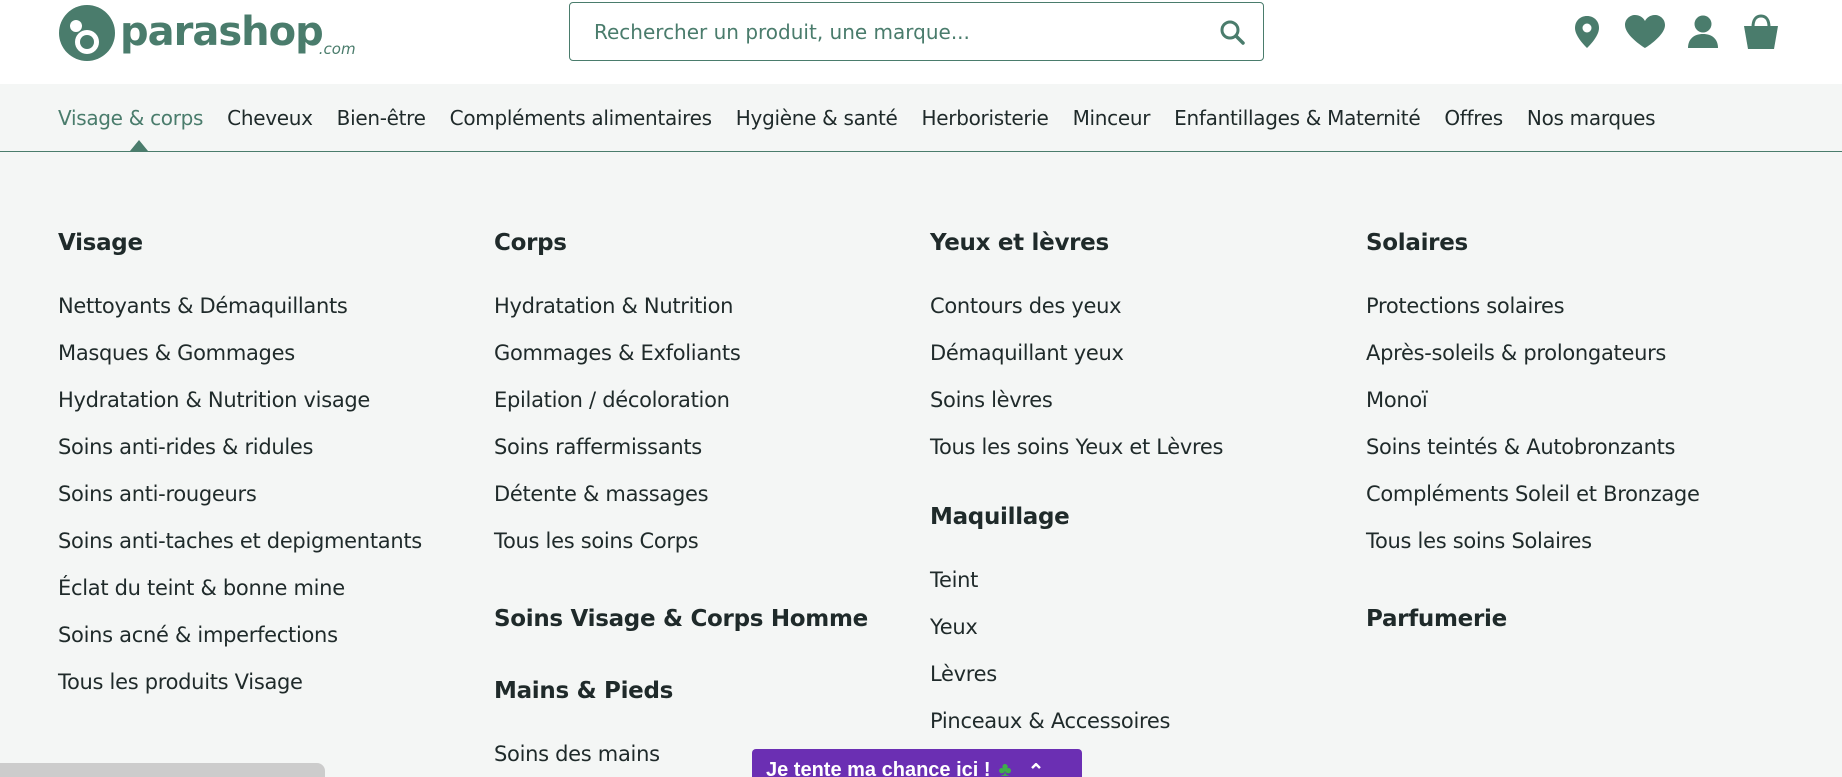 The height and width of the screenshot is (777, 1842). I want to click on logo-wordmark: parashop, so click(222, 32).